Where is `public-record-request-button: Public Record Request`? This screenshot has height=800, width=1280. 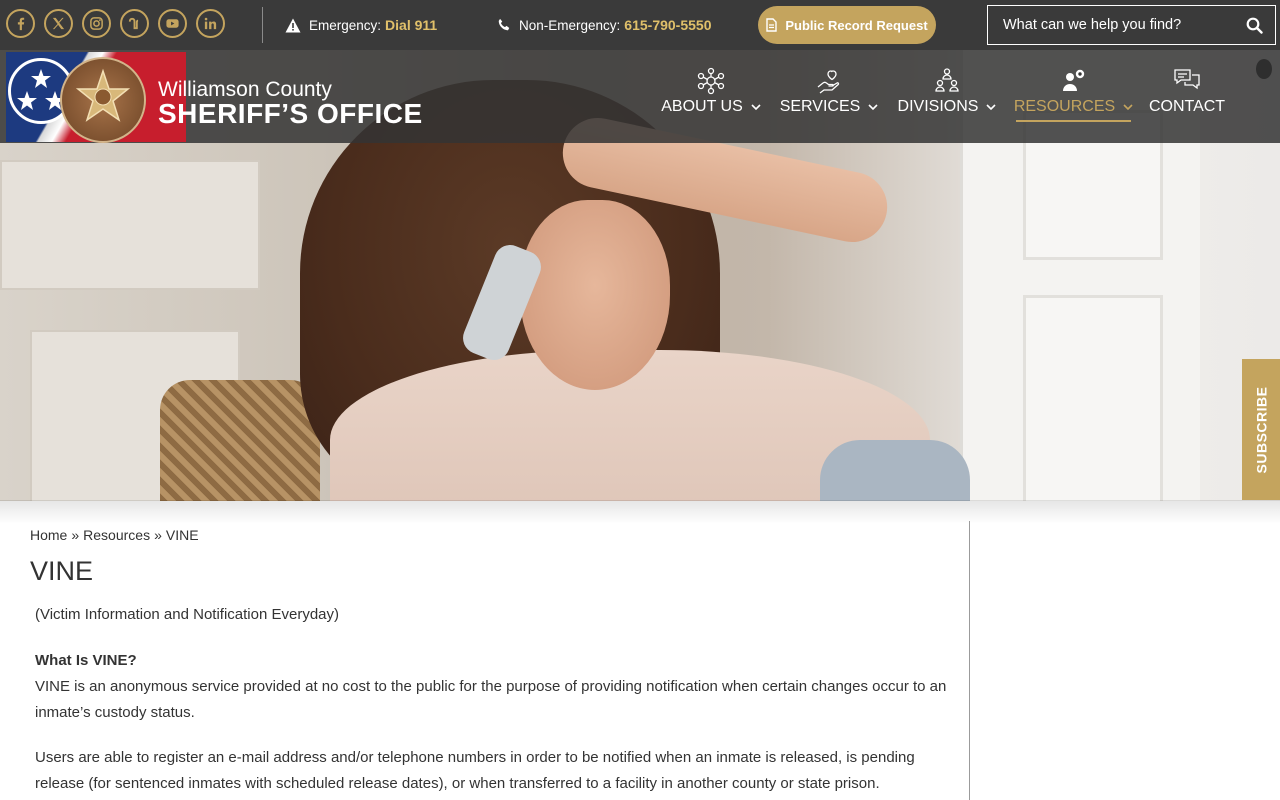 public-record-request-button: Public Record Request is located at coordinates (847, 25).